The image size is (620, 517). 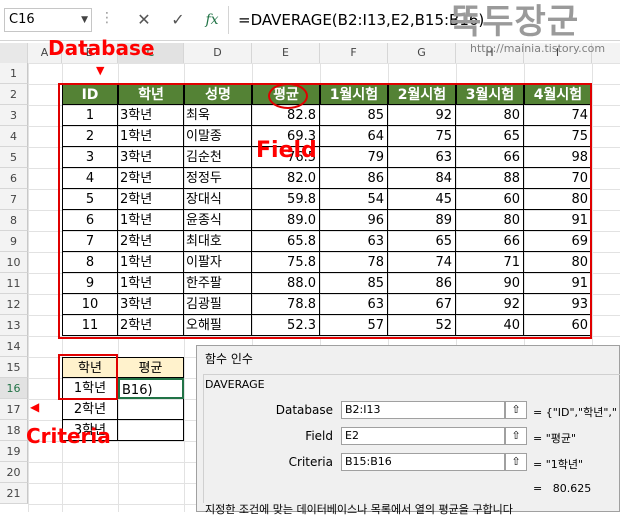 I want to click on table-cell: 장대식, so click(x=218, y=199).